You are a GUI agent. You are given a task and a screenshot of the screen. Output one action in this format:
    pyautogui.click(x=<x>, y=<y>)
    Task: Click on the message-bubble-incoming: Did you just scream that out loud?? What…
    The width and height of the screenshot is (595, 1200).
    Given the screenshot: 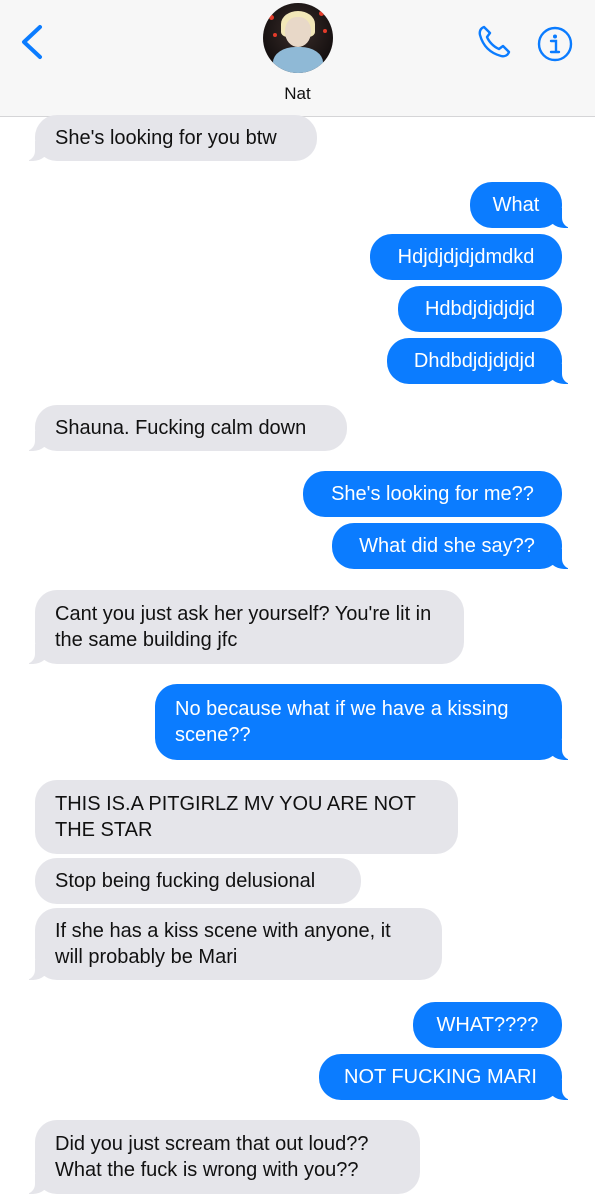 What is the action you would take?
    pyautogui.click(x=221, y=1157)
    